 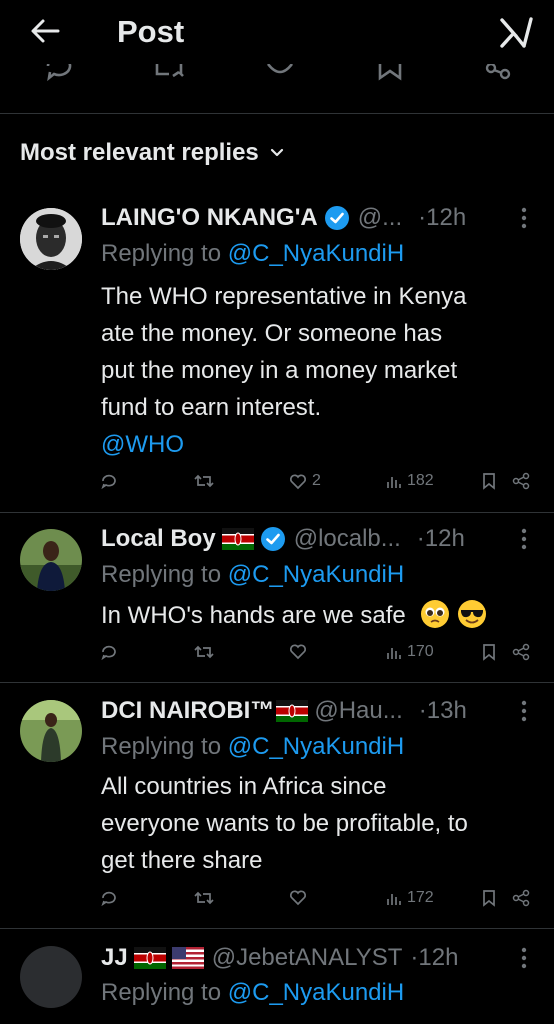 What do you see at coordinates (187, 958) in the screenshot?
I see `usa-flag-icon` at bounding box center [187, 958].